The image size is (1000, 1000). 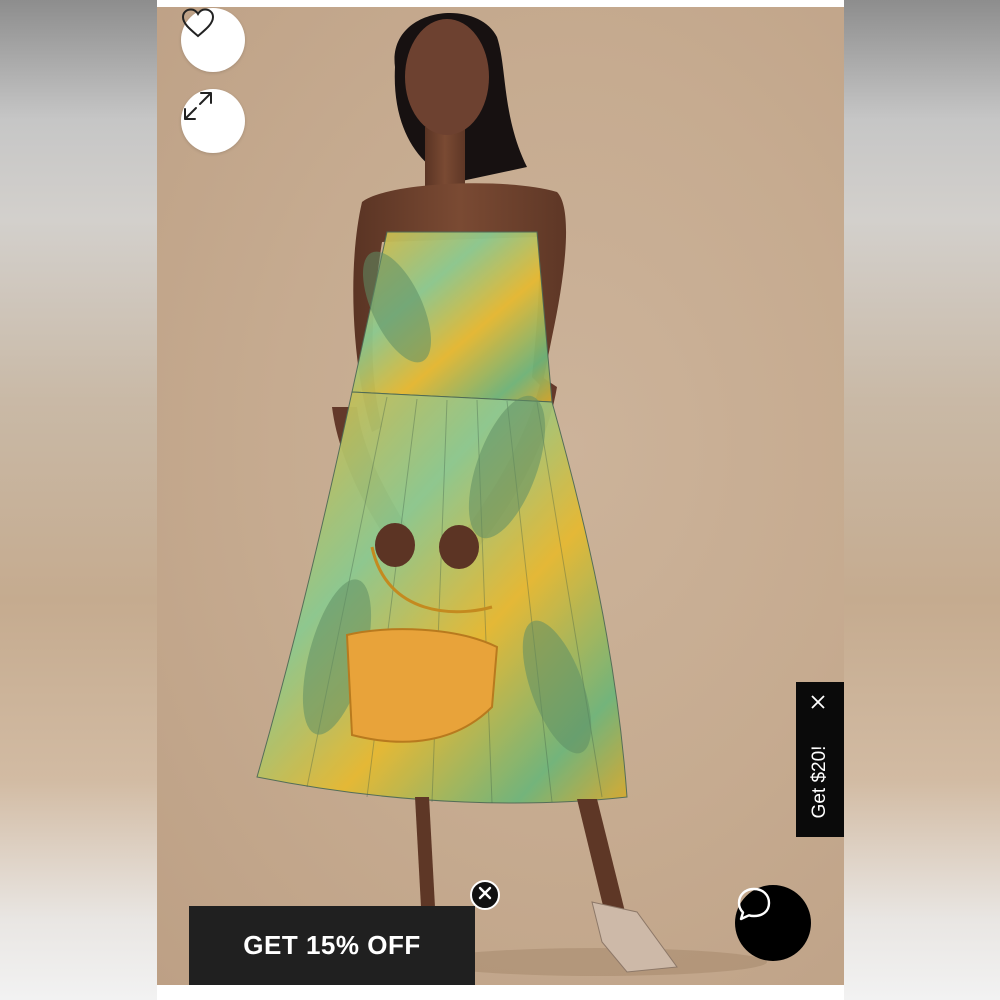 I want to click on expand-image-button, so click(x=213, y=121).